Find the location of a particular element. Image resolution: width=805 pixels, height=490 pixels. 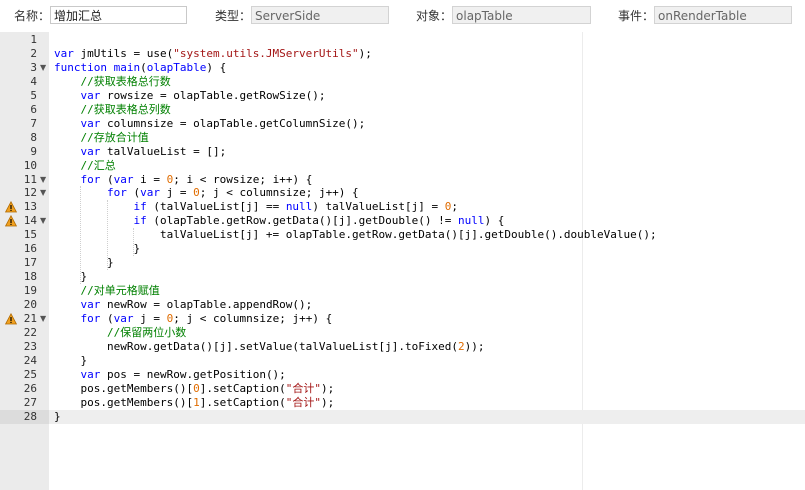

line-number: 6 is located at coordinates (33, 109).